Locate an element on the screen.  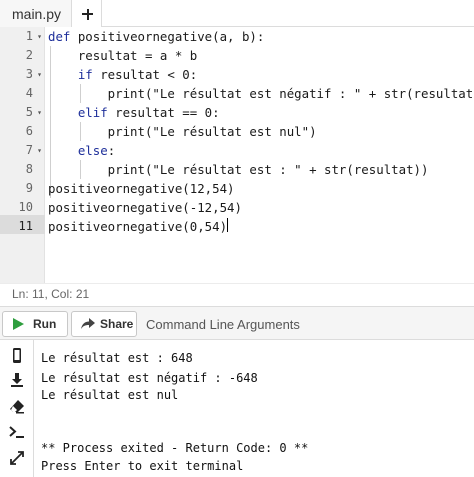
mobile-icon is located at coordinates (17, 356).